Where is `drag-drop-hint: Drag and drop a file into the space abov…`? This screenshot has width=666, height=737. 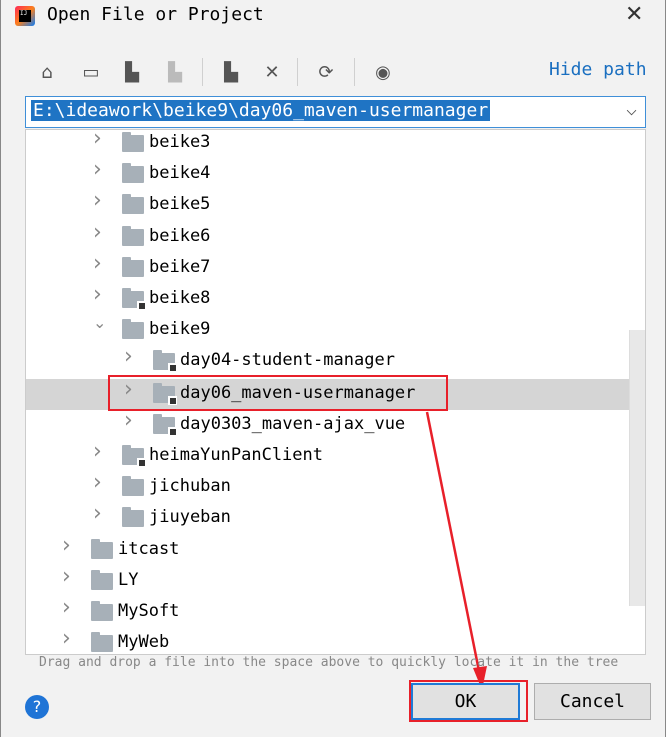
drag-drop-hint: Drag and drop a file into the space abov… is located at coordinates (329, 662).